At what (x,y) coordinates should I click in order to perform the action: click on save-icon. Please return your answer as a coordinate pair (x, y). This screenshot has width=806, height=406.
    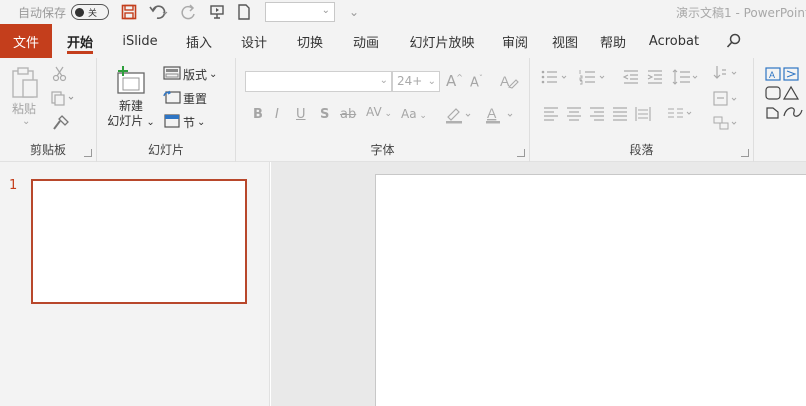
    Looking at the image, I should click on (129, 12).